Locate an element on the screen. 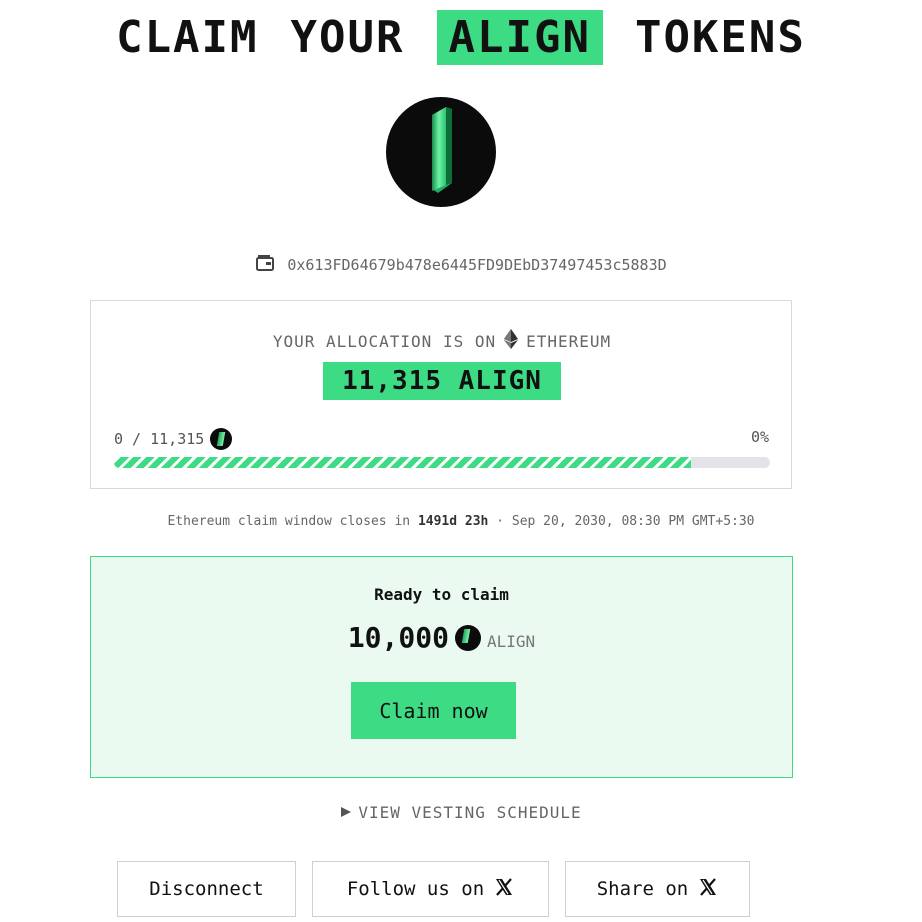  progress-text: 0 / 11,315 is located at coordinates (173, 439).